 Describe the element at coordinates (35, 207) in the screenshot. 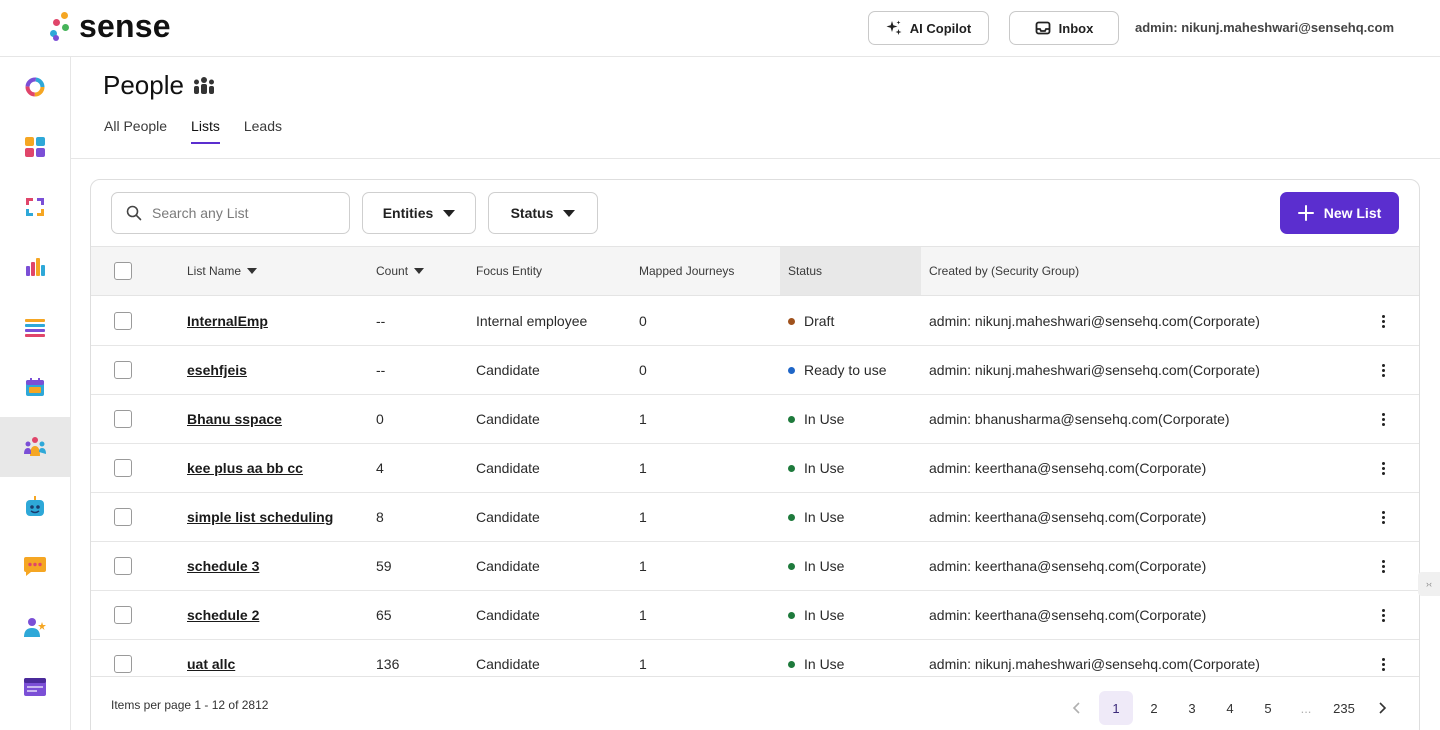

I see `sidebar-item-workflows` at that location.